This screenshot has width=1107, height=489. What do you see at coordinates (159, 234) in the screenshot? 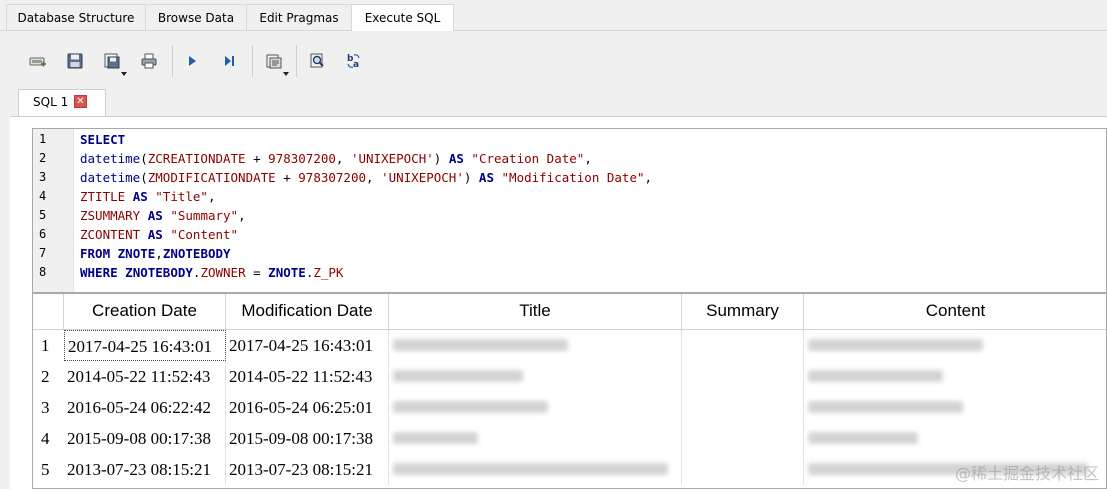
I see `sql-code-line: ZCONTENT AS "Content"` at bounding box center [159, 234].